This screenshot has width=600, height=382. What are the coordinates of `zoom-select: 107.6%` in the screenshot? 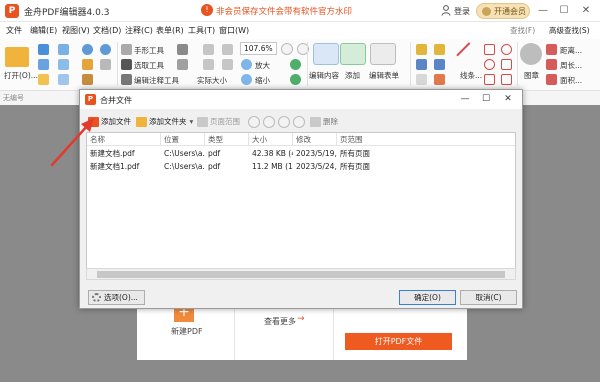 It's located at (258, 48).